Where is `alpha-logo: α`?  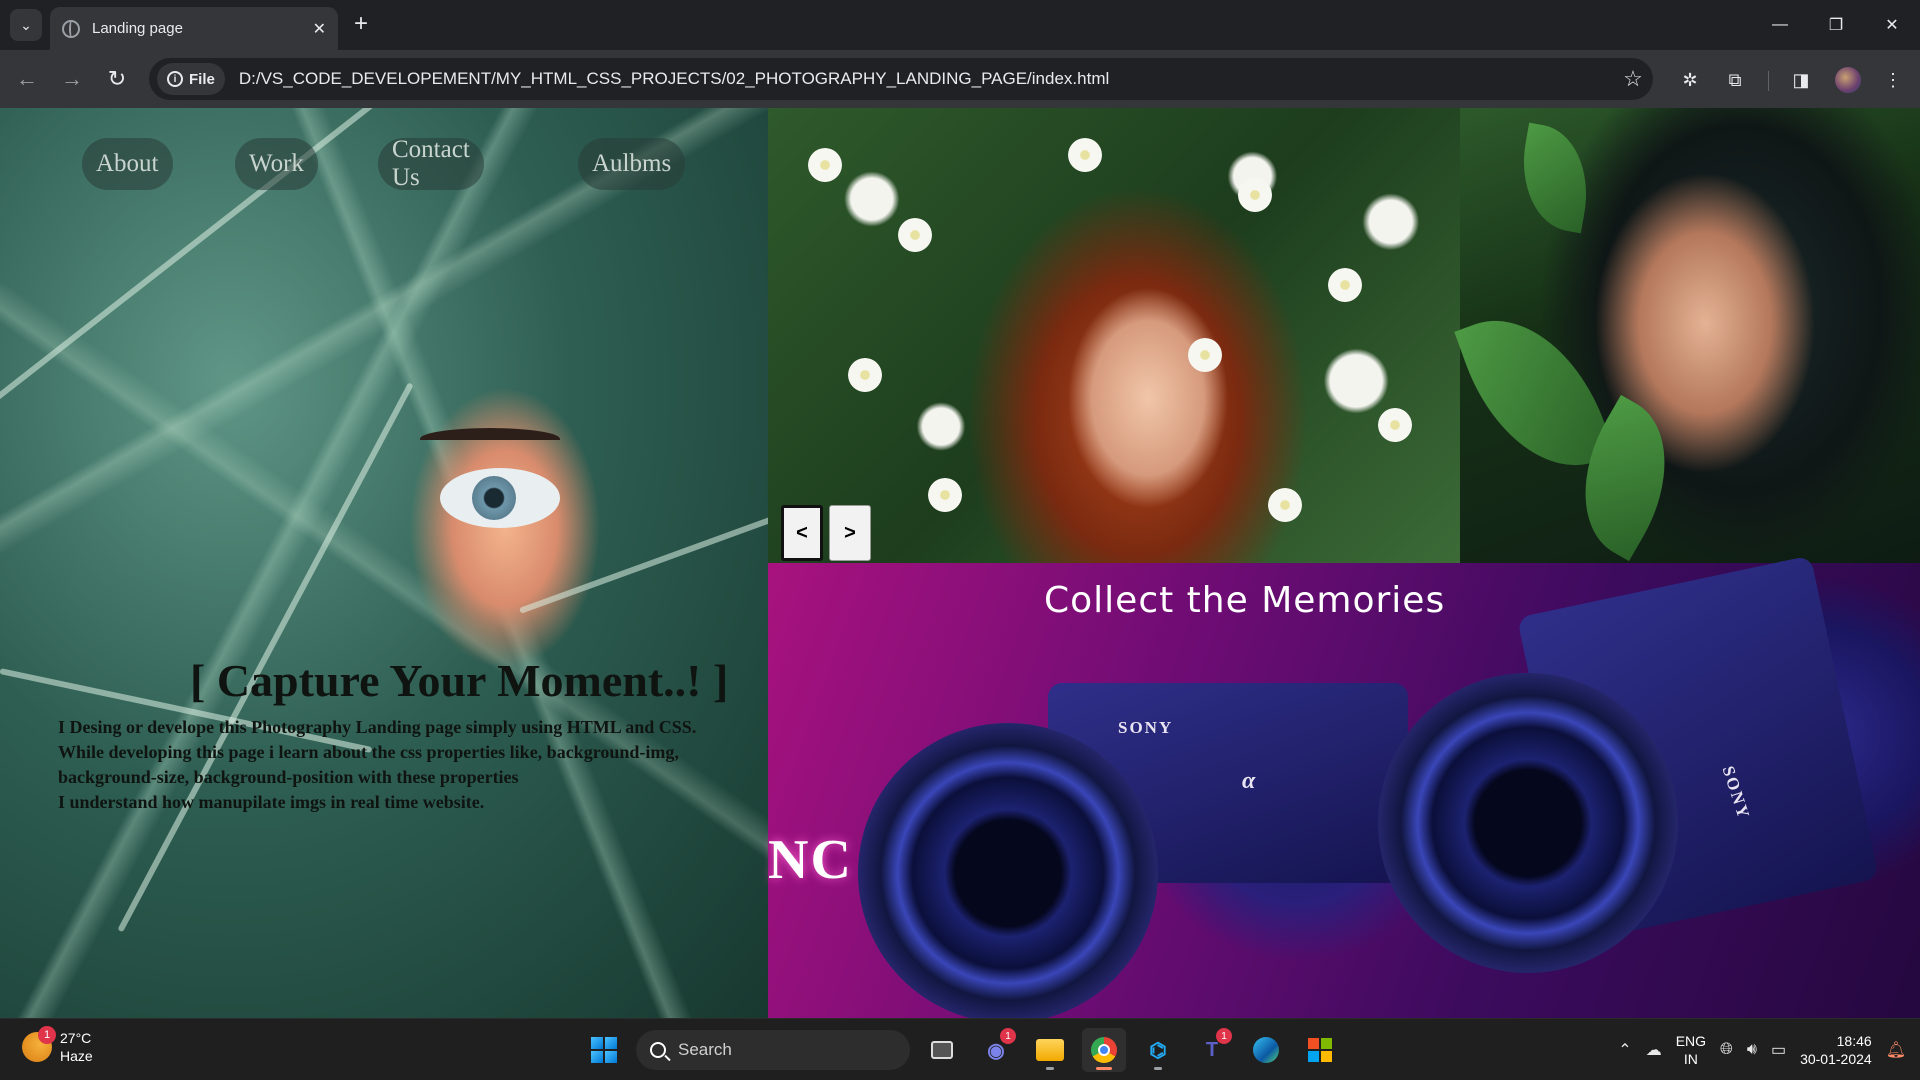
alpha-logo: α is located at coordinates (1250, 781).